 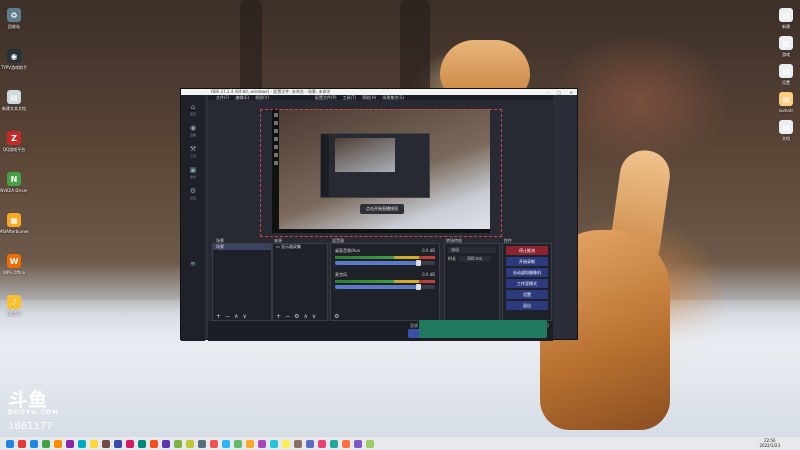 I want to click on start-icon, so click(x=10, y=443).